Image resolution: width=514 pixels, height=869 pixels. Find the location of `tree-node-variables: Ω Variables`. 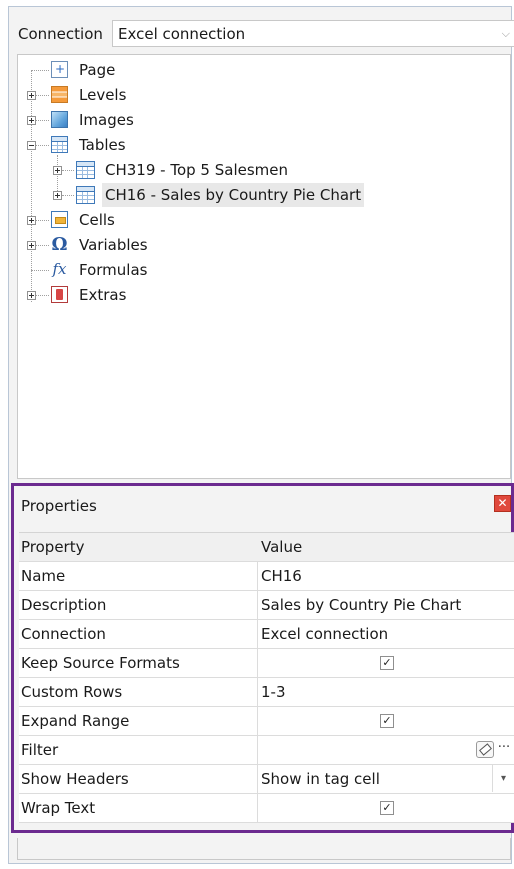

tree-node-variables: Ω Variables is located at coordinates (118, 245).